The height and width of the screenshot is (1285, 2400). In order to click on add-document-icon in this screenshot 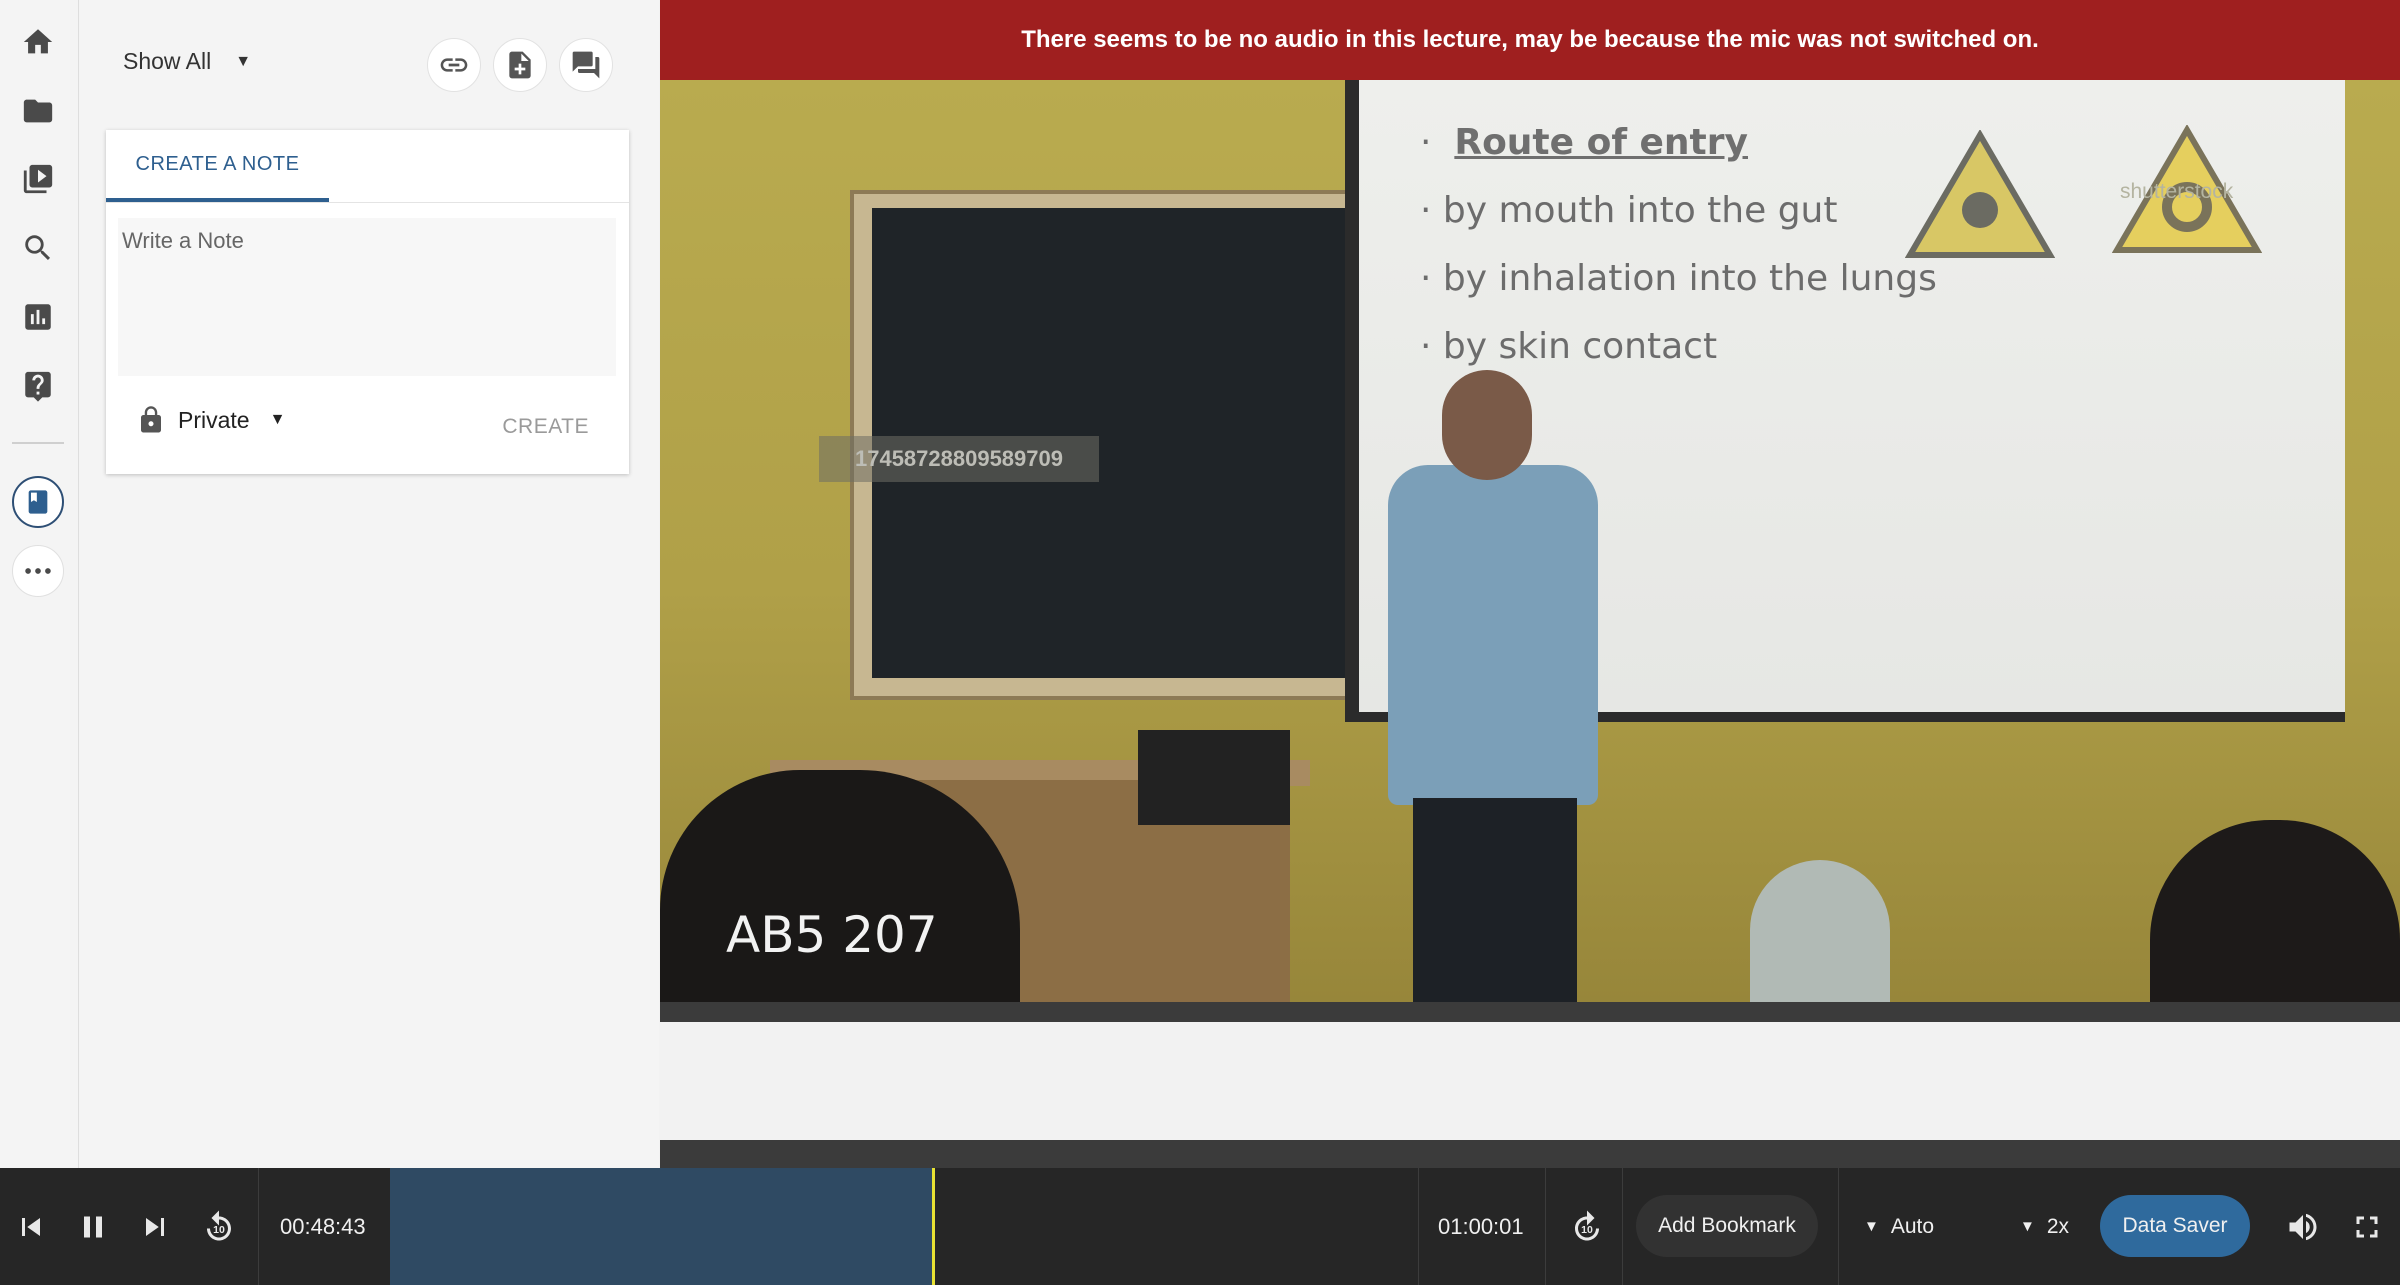, I will do `click(520, 65)`.